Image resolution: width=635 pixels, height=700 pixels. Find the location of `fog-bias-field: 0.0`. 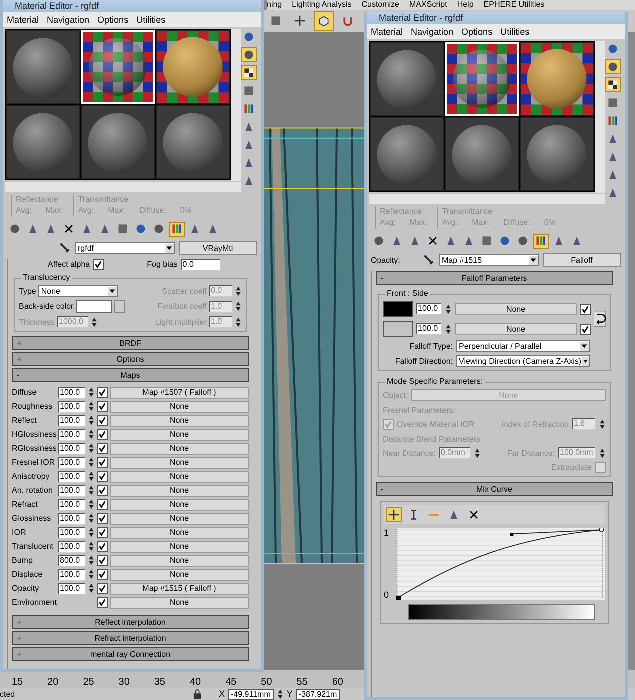

fog-bias-field: 0.0 is located at coordinates (200, 264).